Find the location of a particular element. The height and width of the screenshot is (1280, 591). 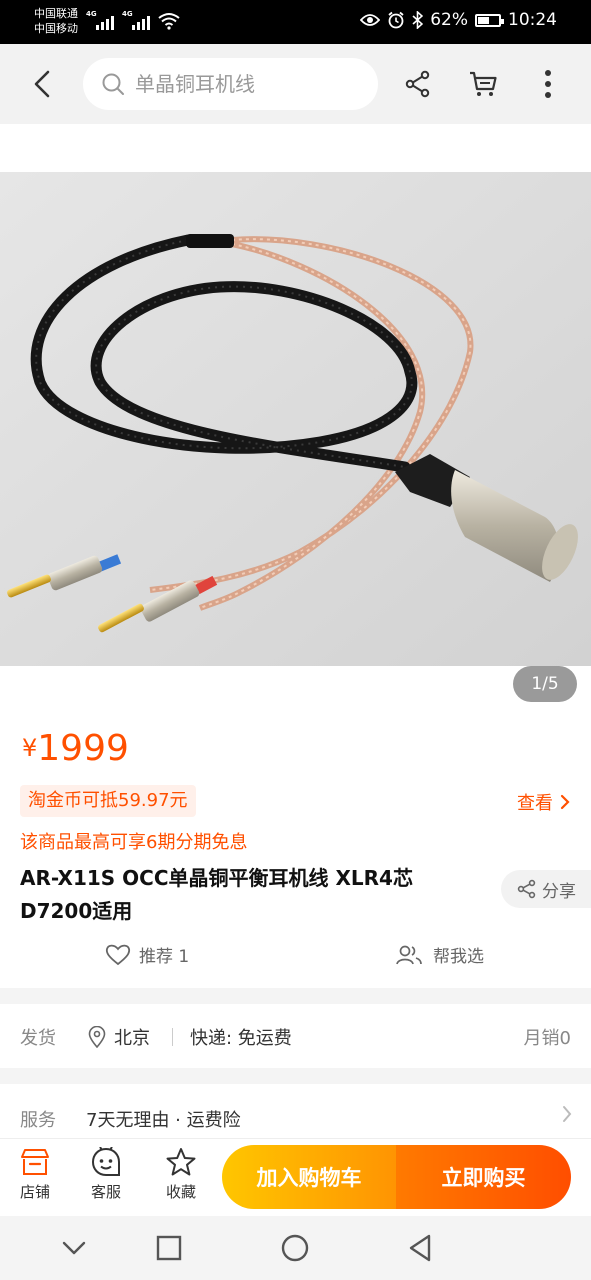

triangle-back-icon is located at coordinates (420, 1248).